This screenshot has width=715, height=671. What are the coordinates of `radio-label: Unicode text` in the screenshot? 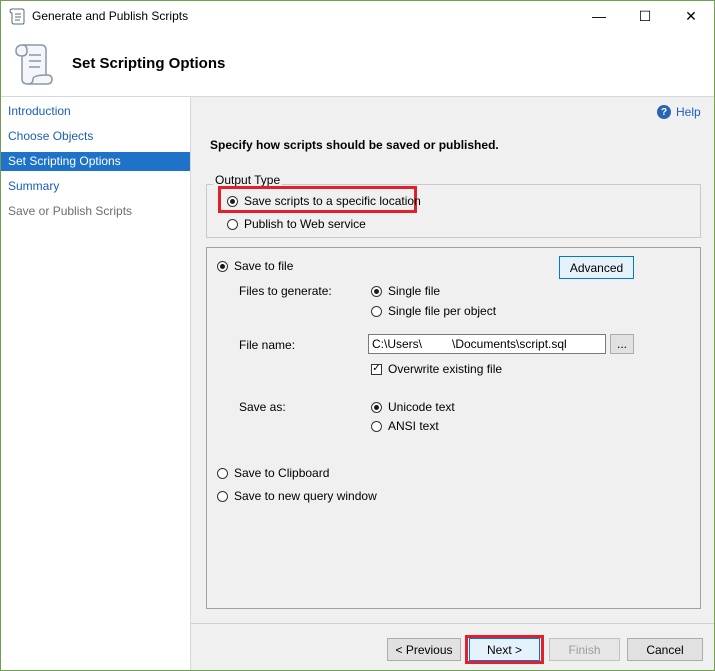 It's located at (421, 407).